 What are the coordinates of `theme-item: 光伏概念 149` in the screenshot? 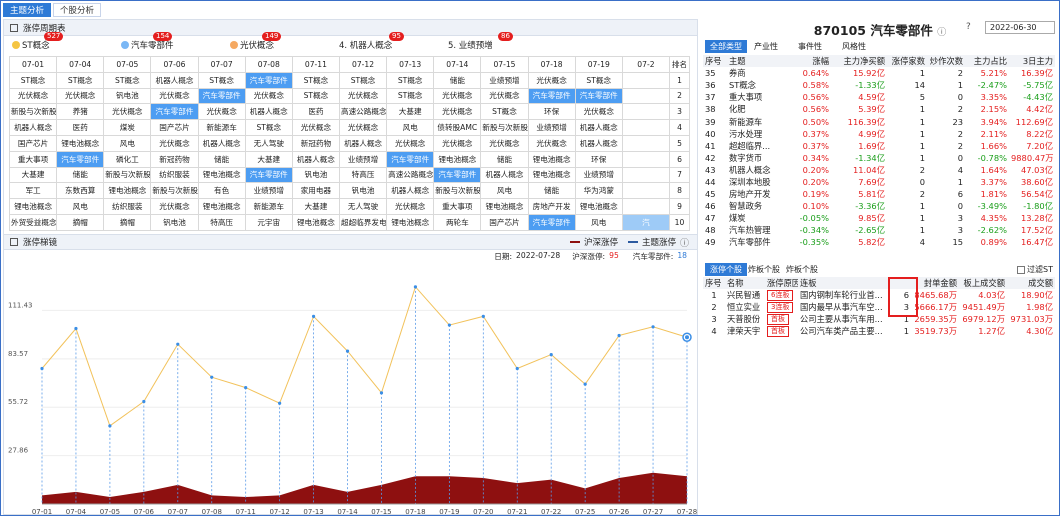 It's located at (276, 41).